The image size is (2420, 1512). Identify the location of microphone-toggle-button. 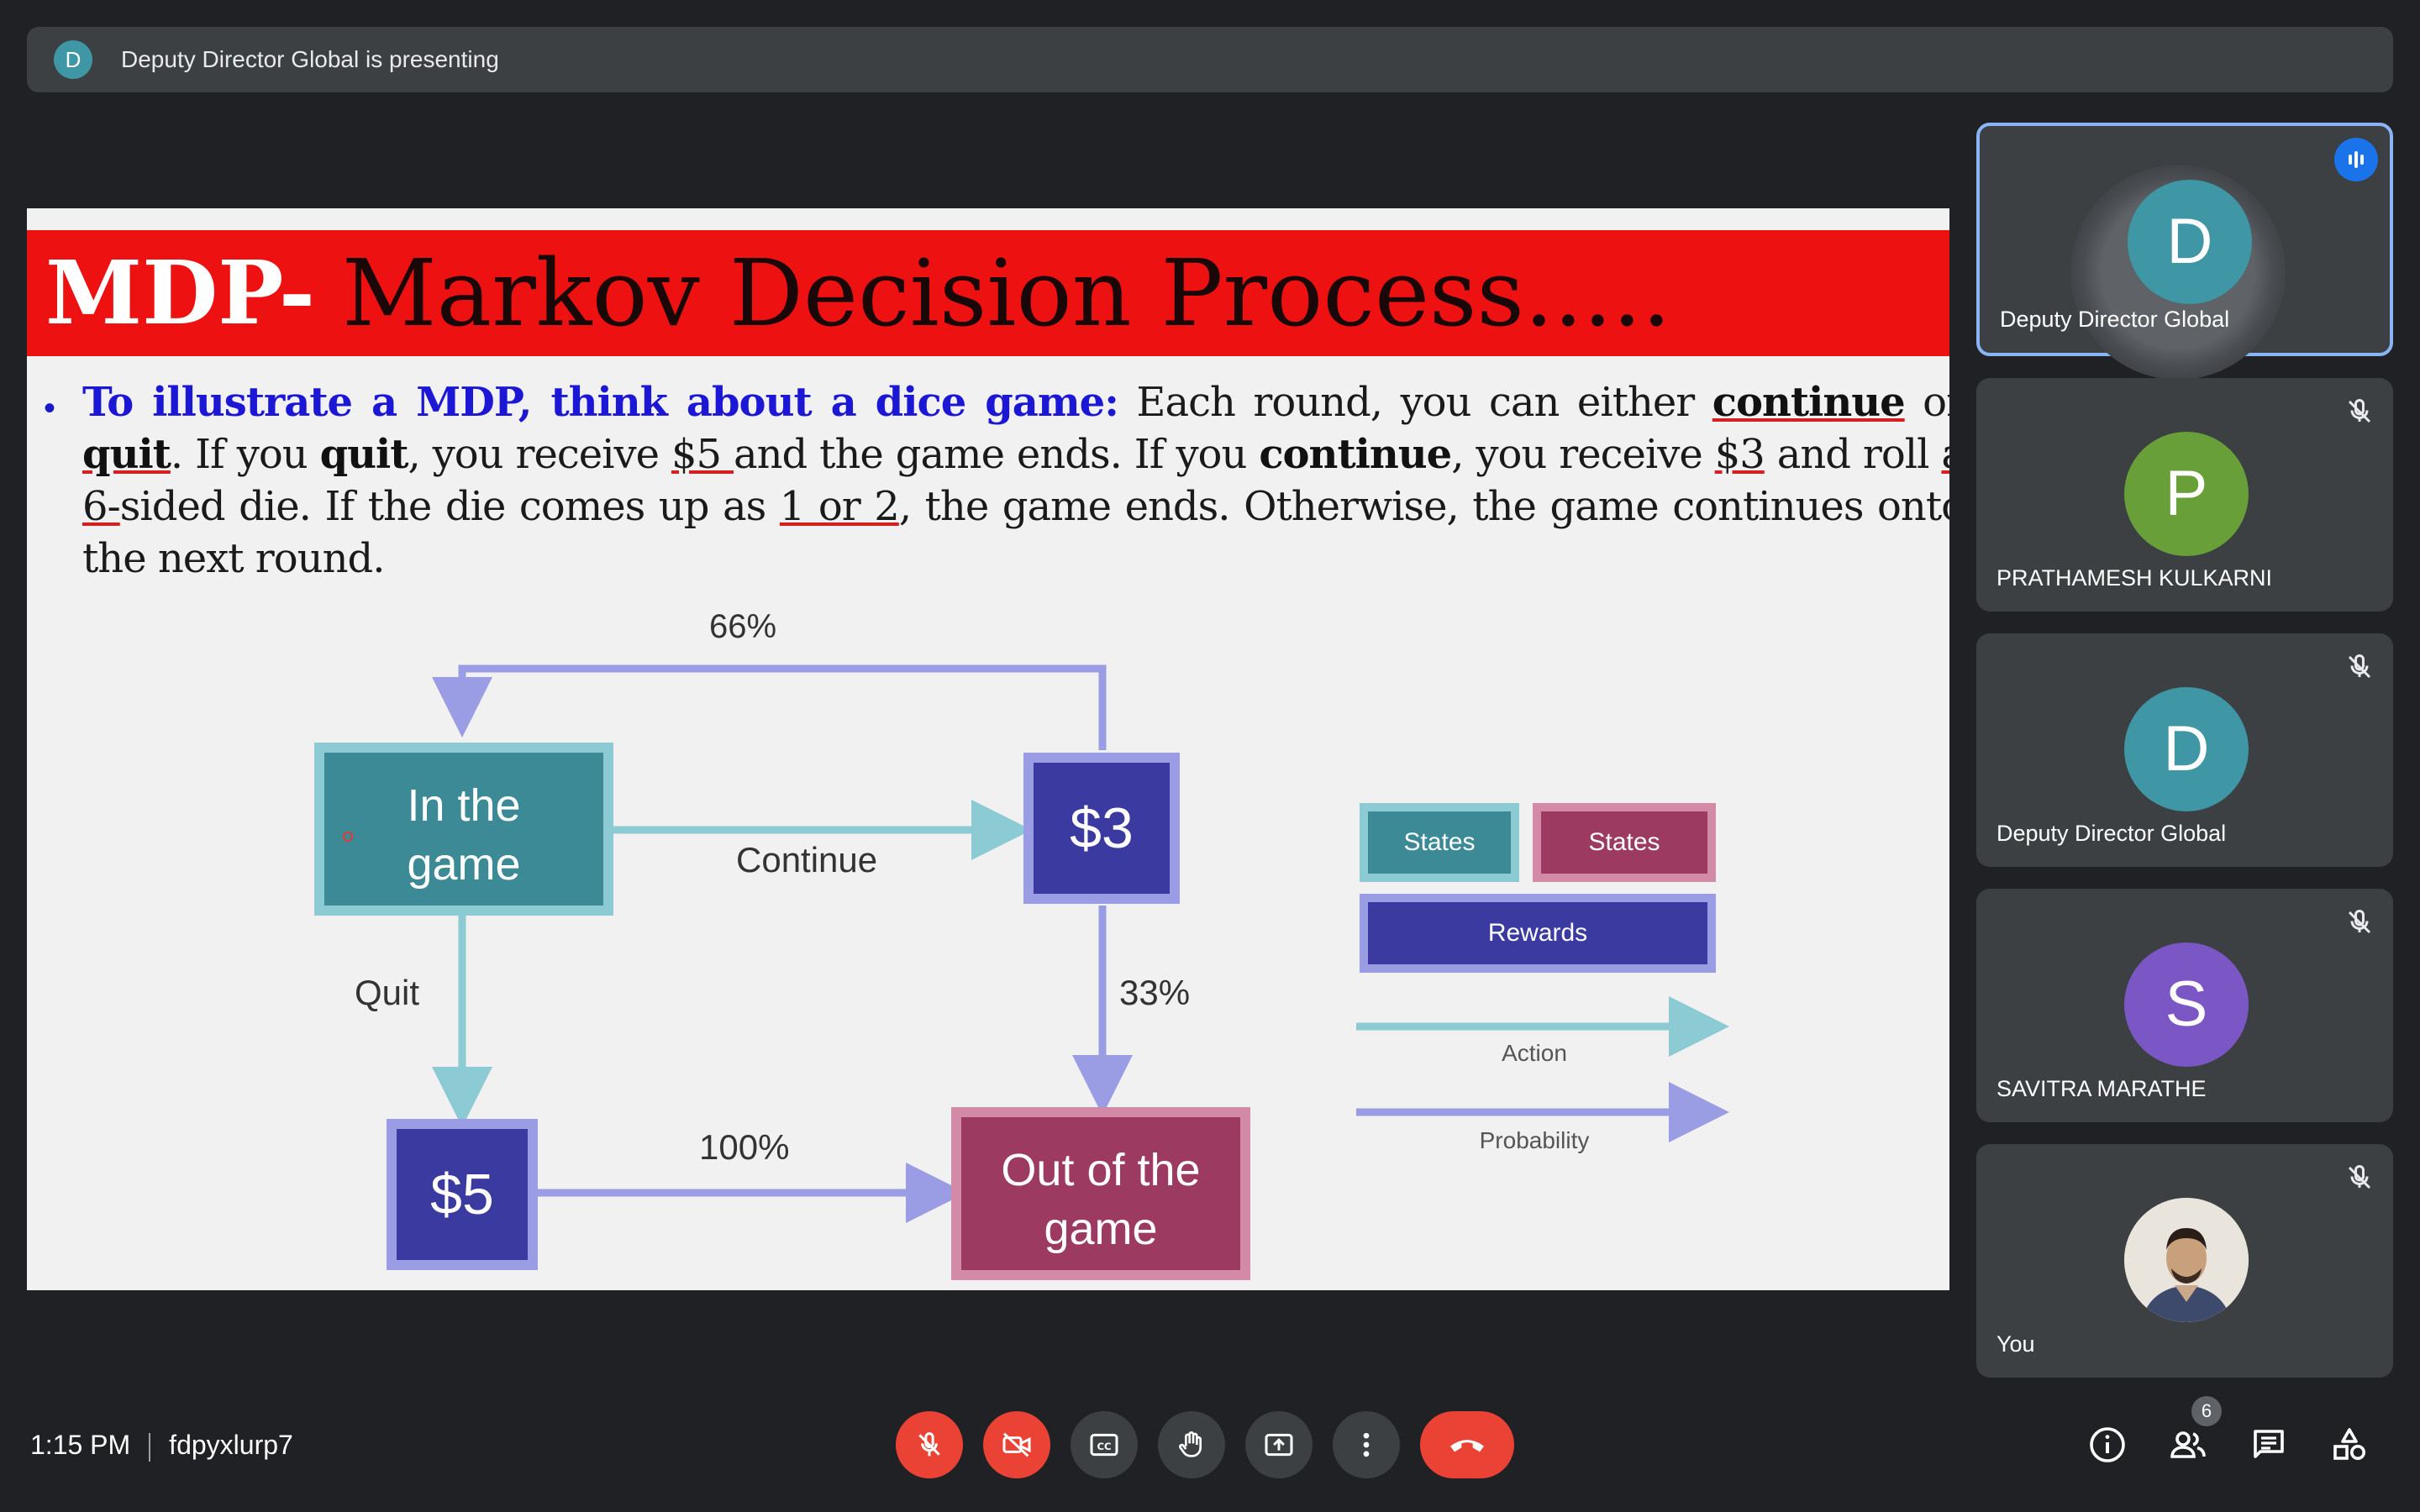
(930, 1444).